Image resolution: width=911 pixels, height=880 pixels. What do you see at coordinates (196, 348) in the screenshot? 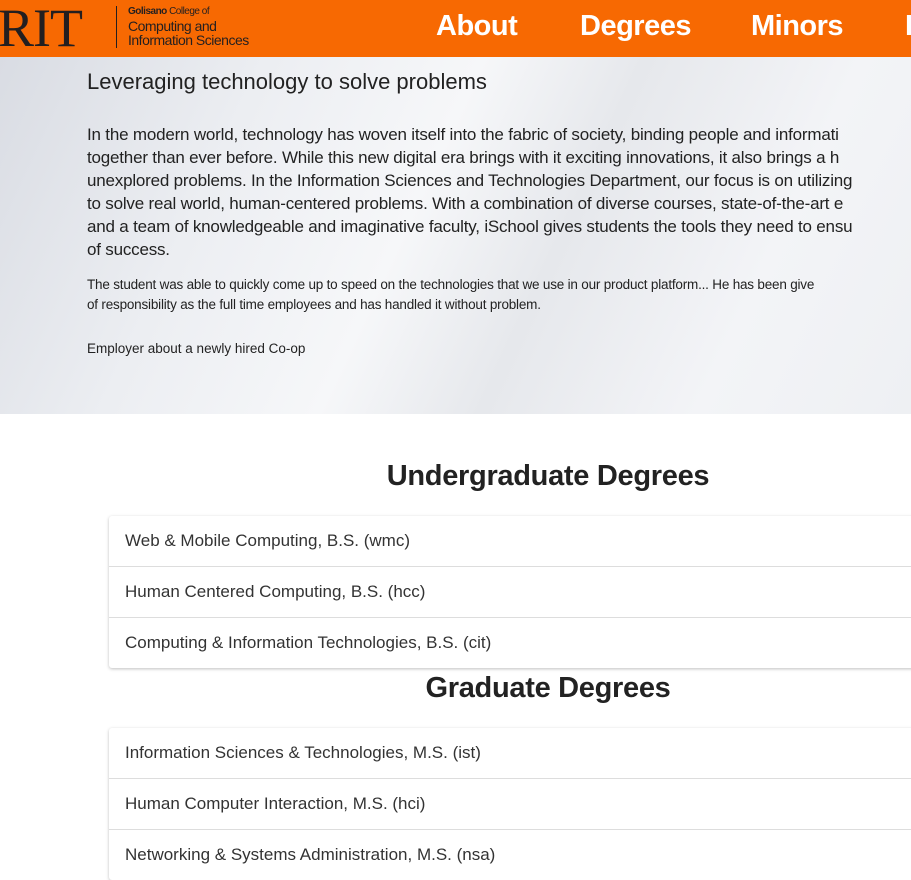
I see `quote-attribution: Employer about a newly hired Co-op` at bounding box center [196, 348].